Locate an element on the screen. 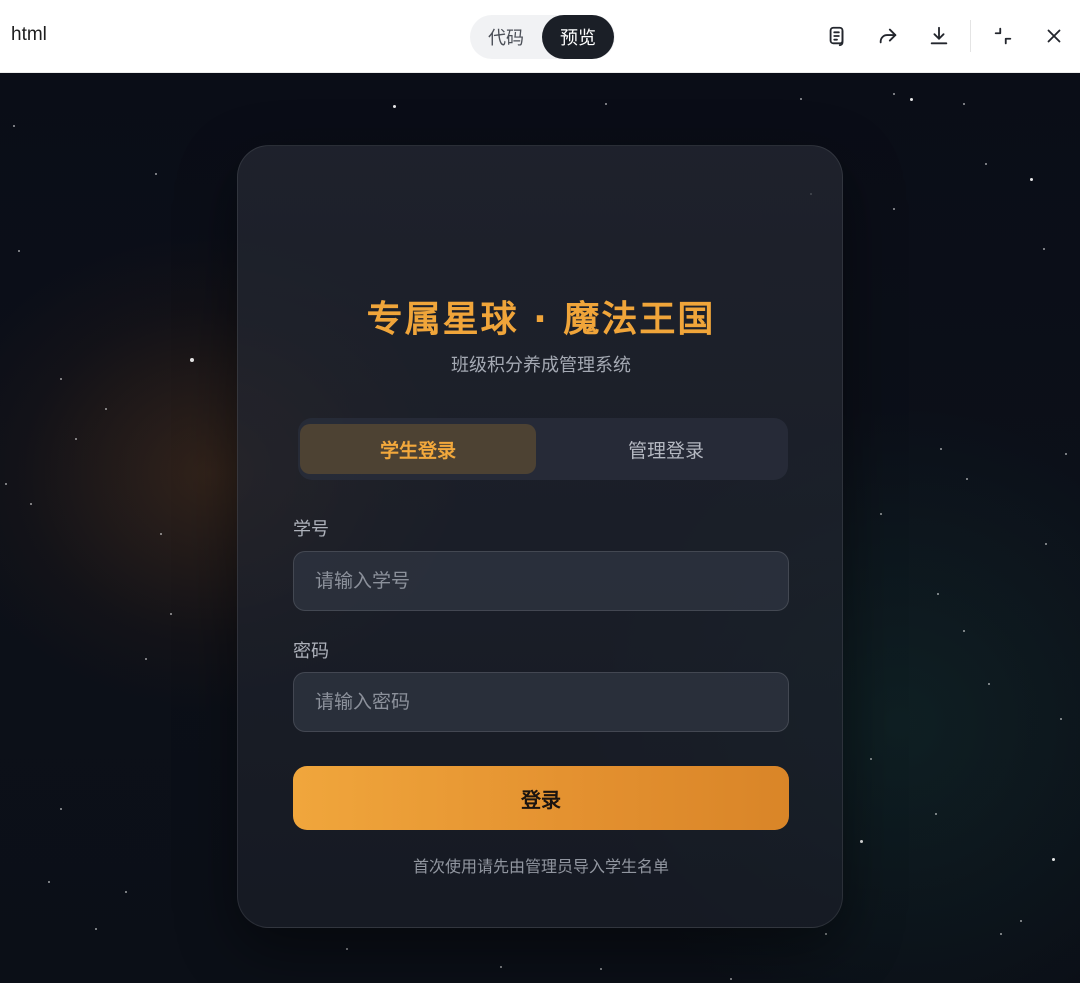 This screenshot has height=983, width=1080. page-title: 专属星球 · 魔法王国 is located at coordinates (541, 319).